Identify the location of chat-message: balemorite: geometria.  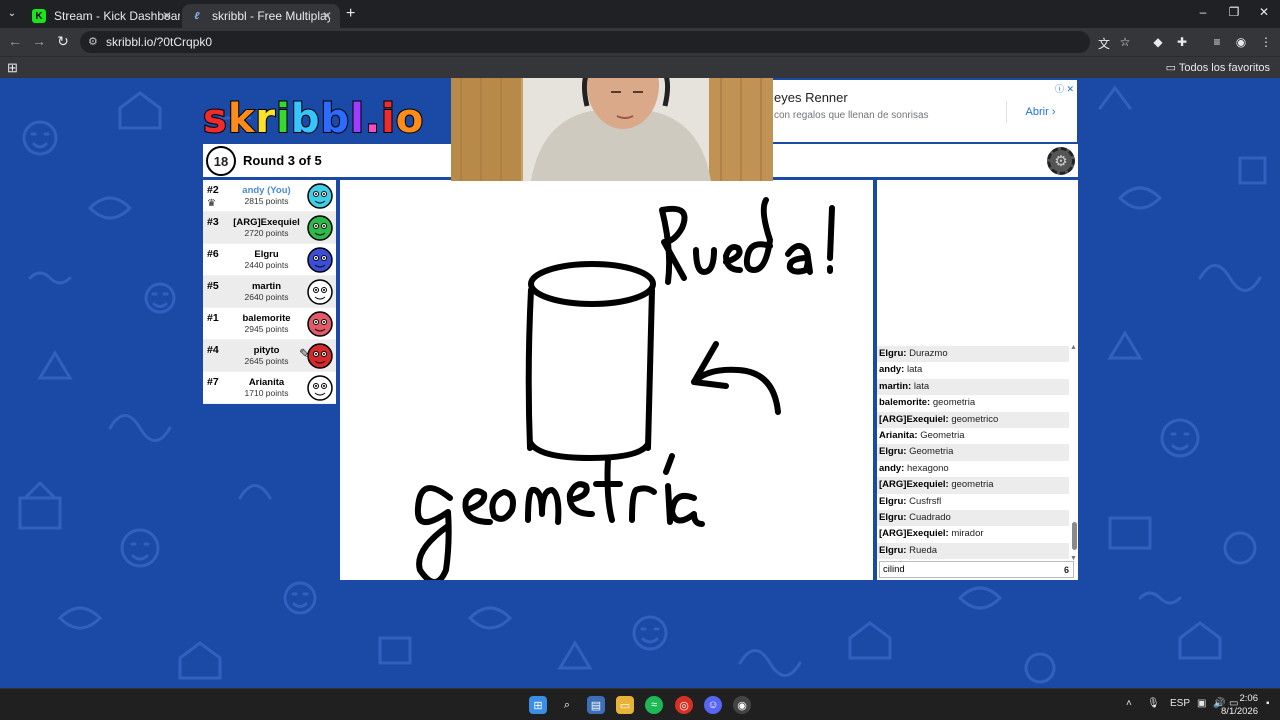
(973, 403).